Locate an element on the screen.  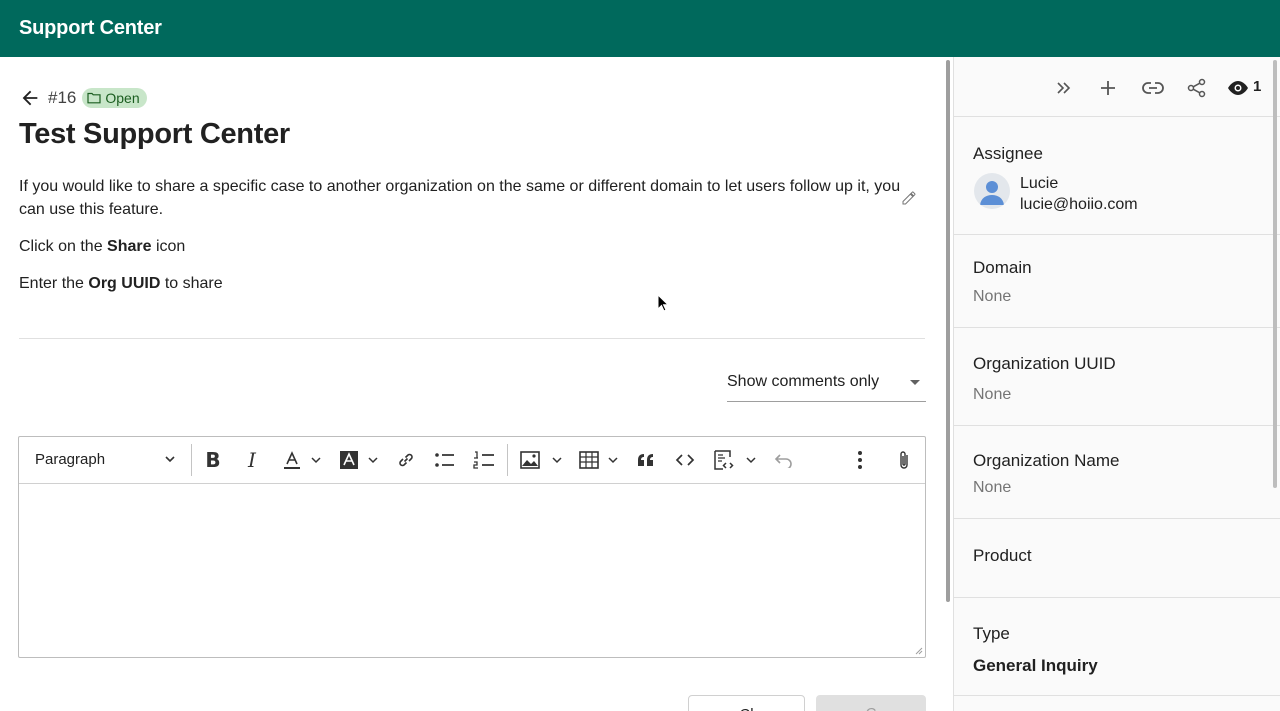
divider is located at coordinates (472, 338).